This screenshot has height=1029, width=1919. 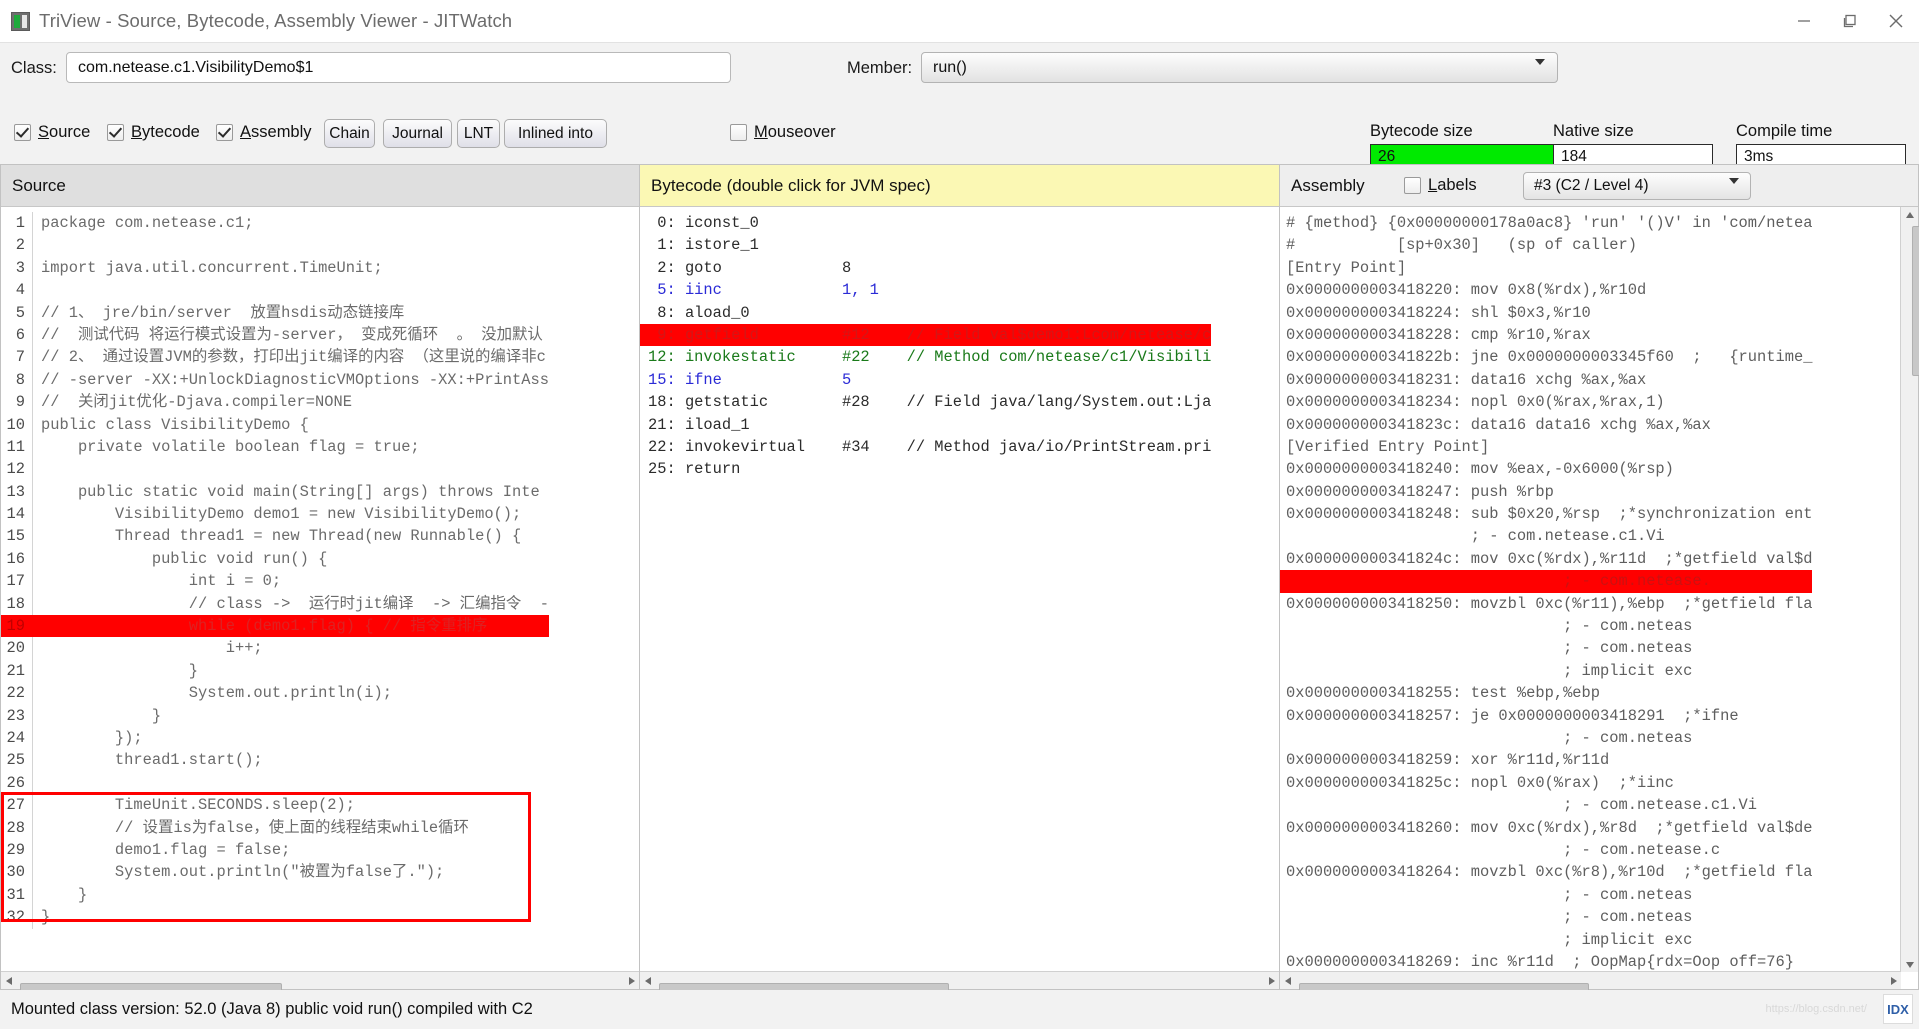 I want to click on source-line: 1 package com.netease.c1;, so click(x=275, y=223).